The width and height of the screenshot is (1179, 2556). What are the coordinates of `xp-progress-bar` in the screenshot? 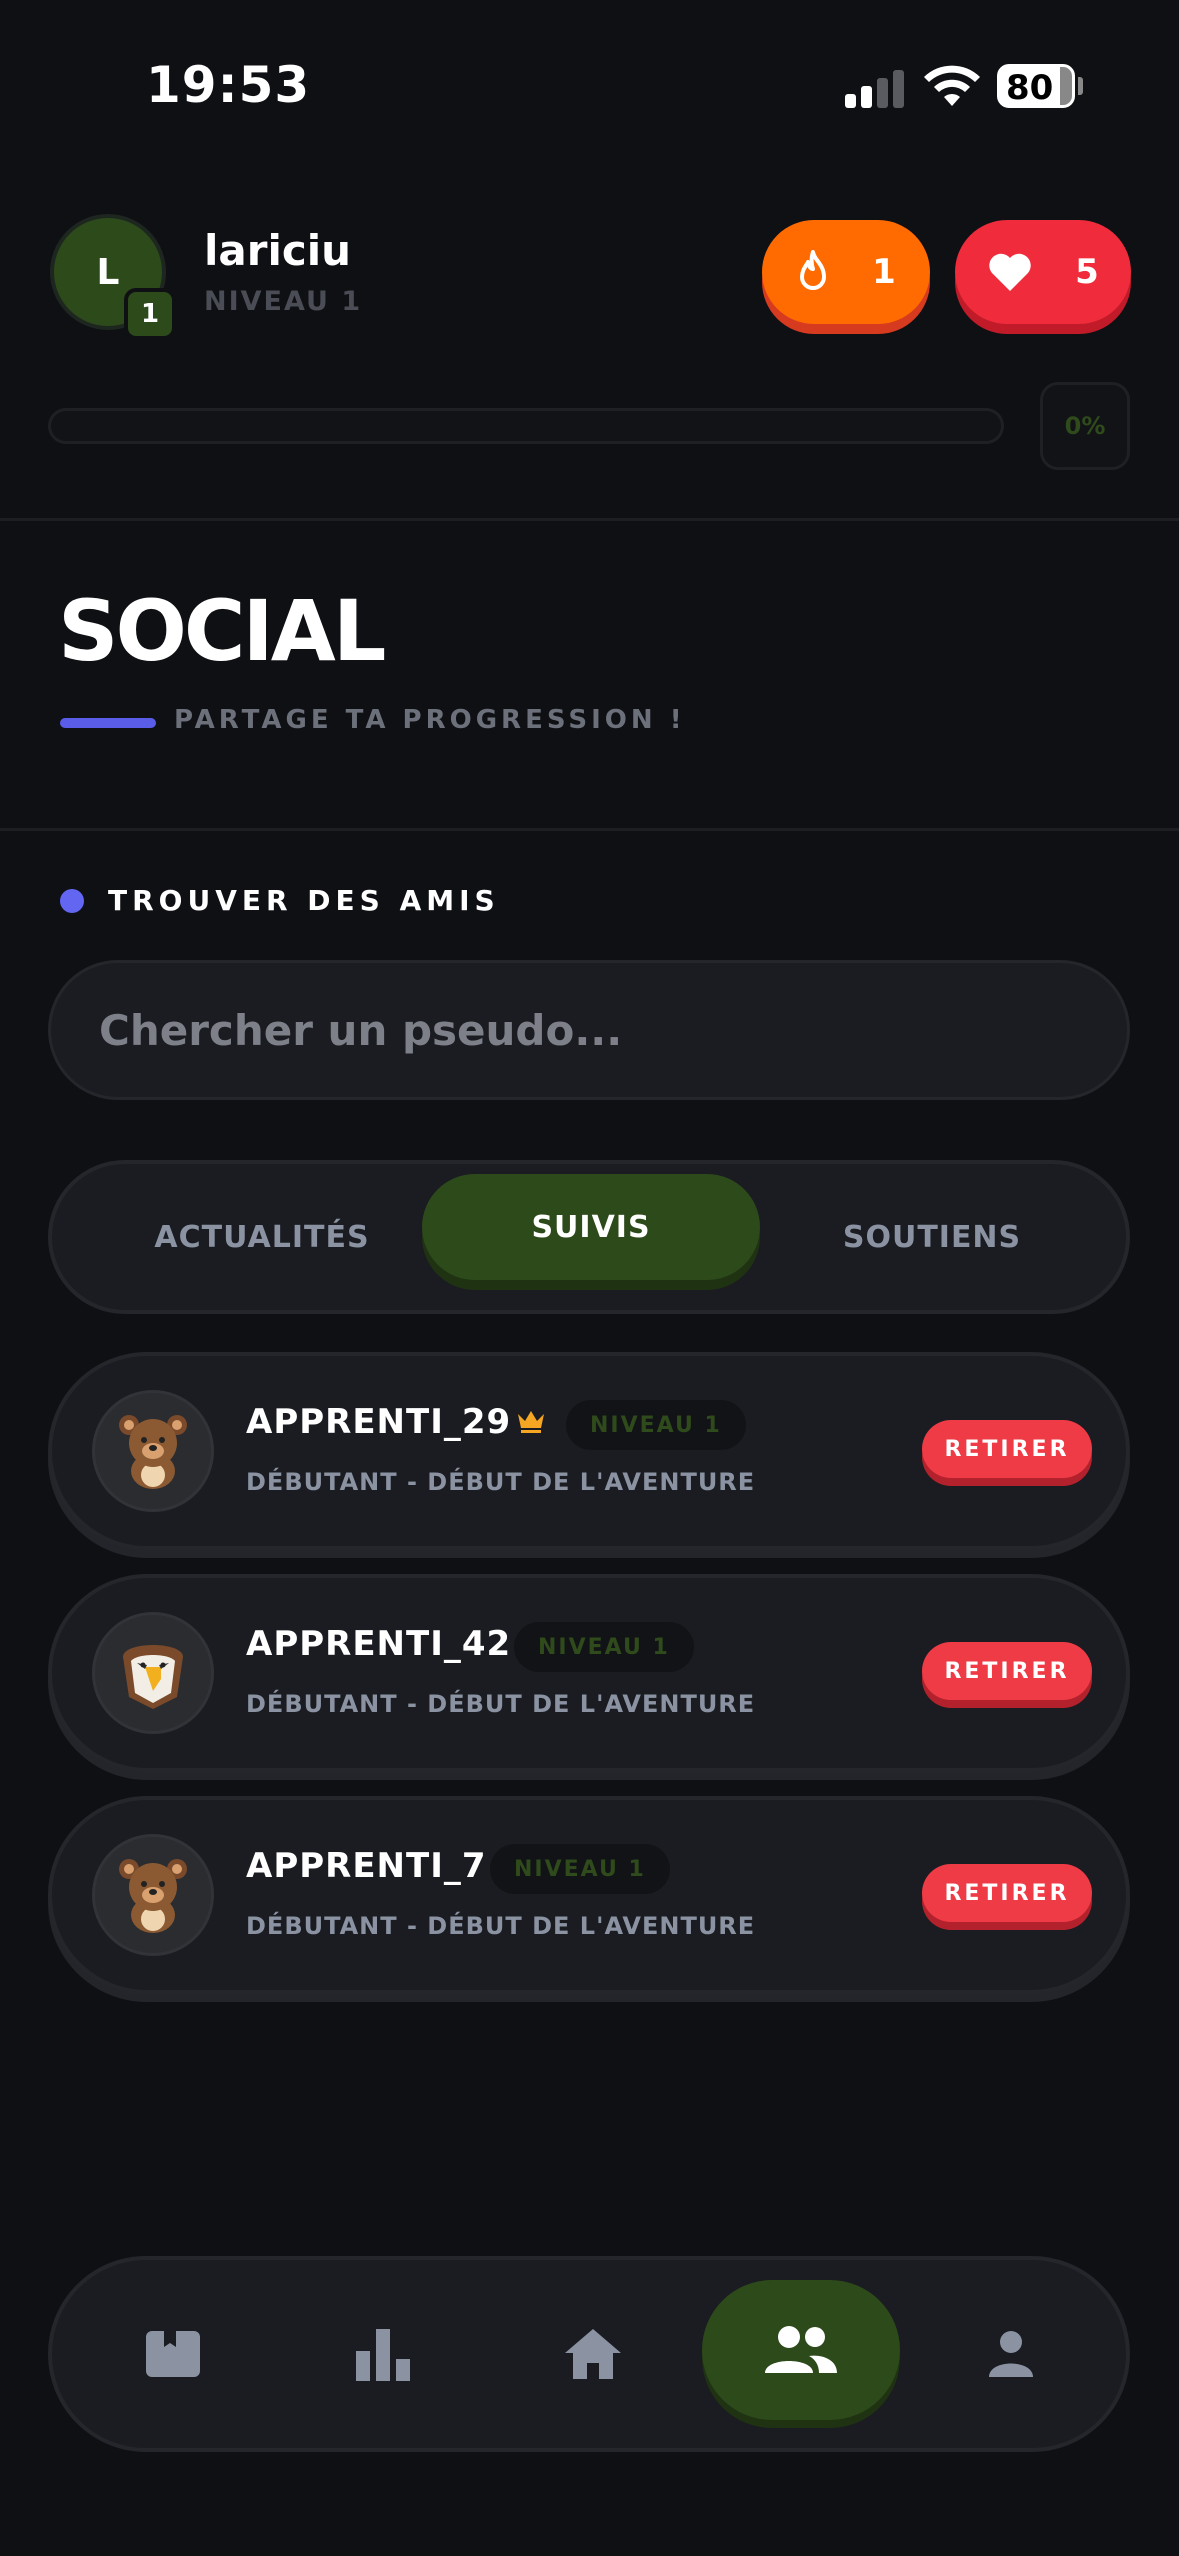 It's located at (526, 426).